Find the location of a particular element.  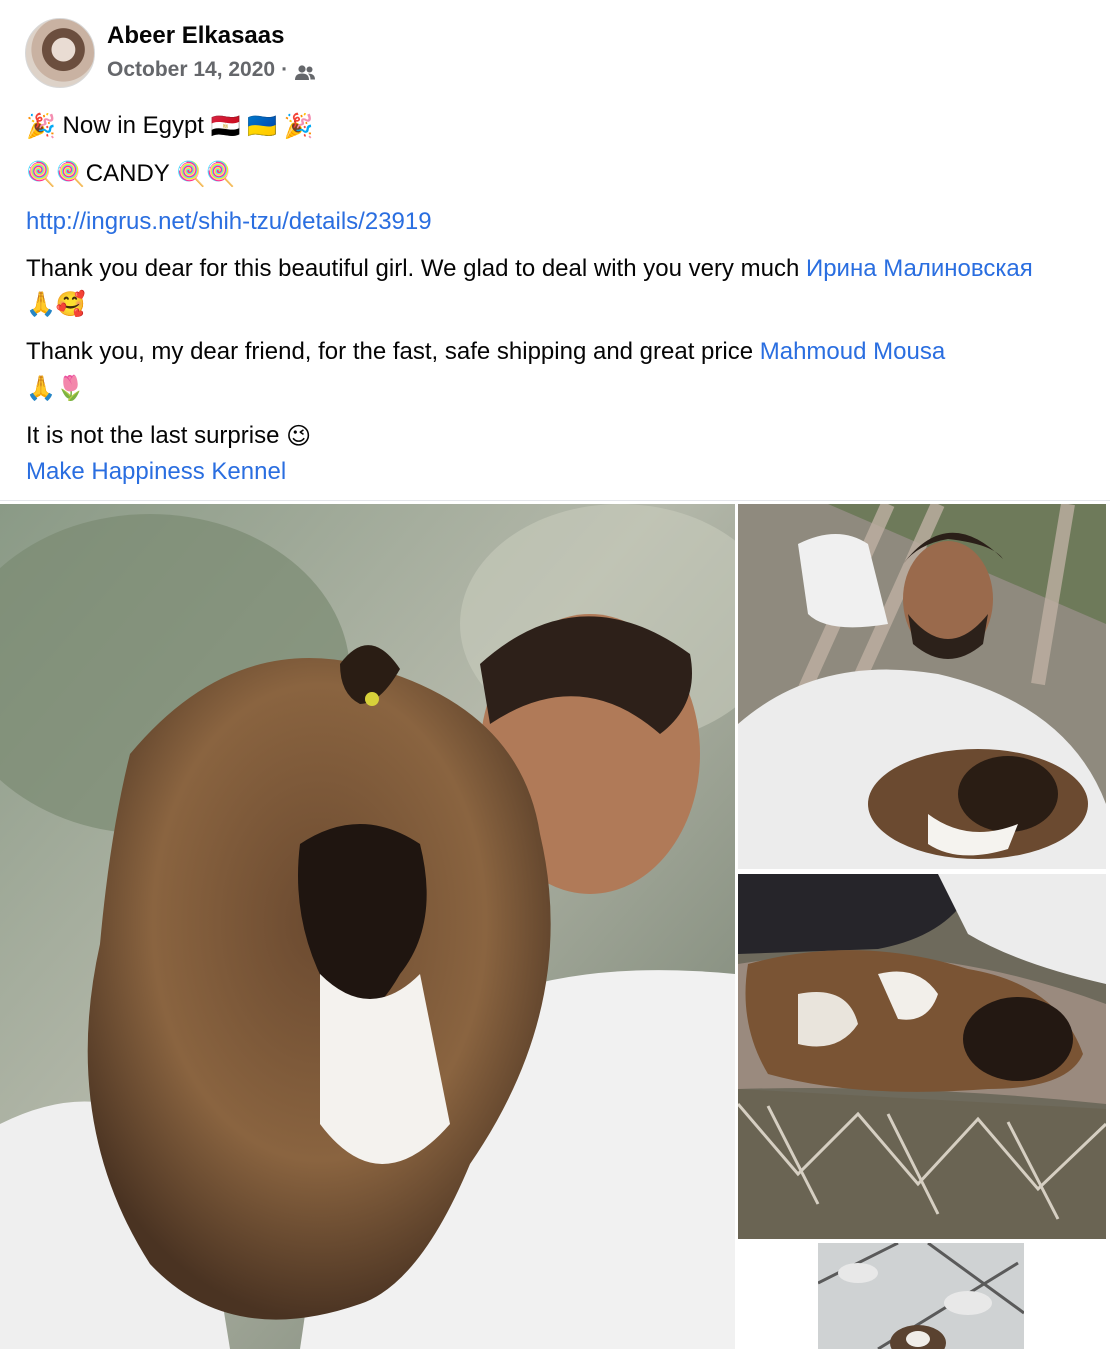

line-kennel: Make Happiness Kennel is located at coordinates (556, 471).